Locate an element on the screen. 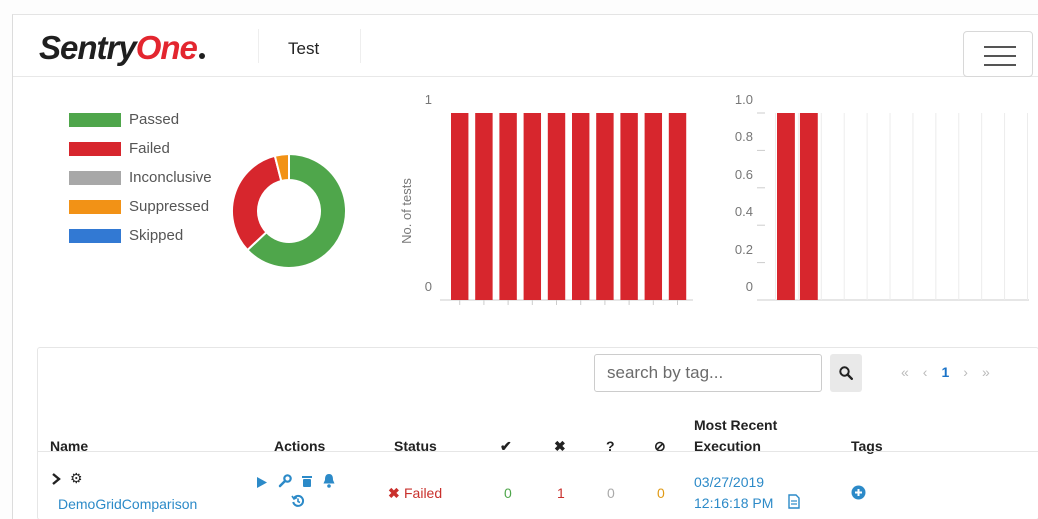 Image resolution: width=1038 pixels, height=519 pixels. header-bar: SentryOne Test is located at coordinates (525, 46).